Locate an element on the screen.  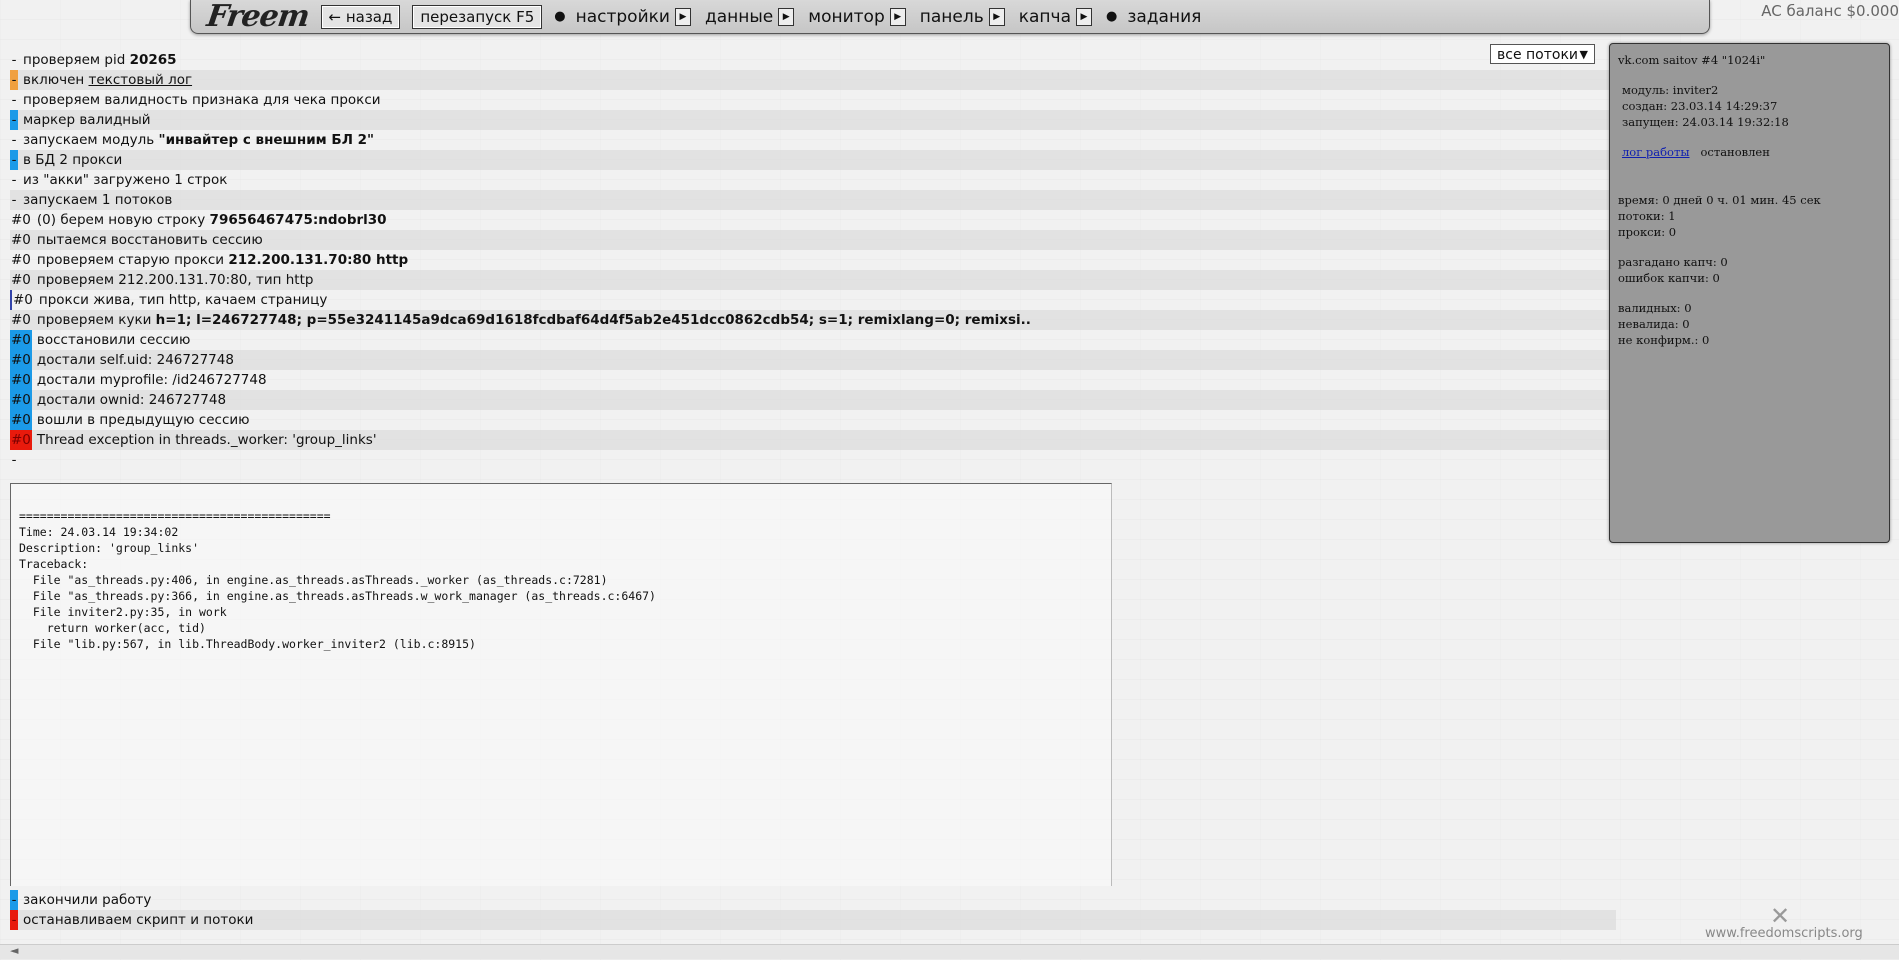
traceback-line: Time: 24.03.14 19:34:02 is located at coordinates (99, 532).